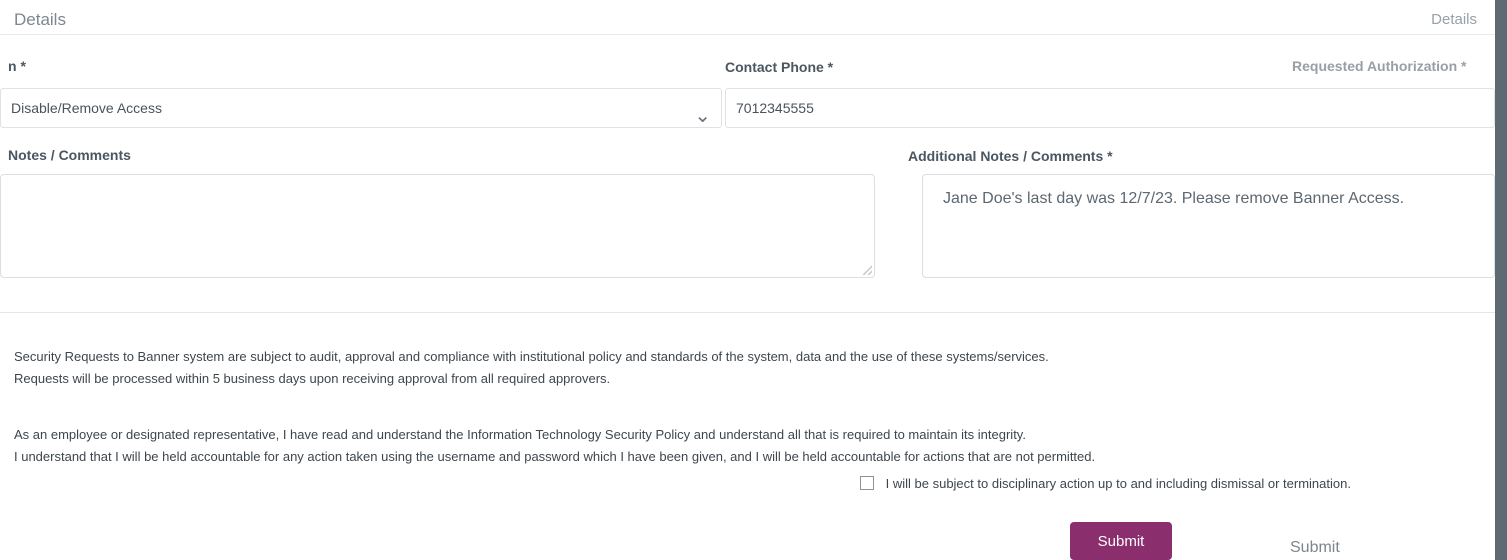  I want to click on contact-phone-input: 7012345555, so click(1110, 108).